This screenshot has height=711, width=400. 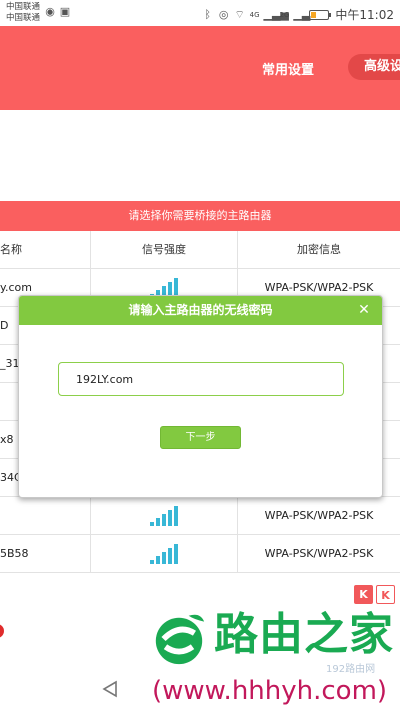 I want to click on table-header-row: 名称 信号强度 加密信息, so click(x=200, y=250).